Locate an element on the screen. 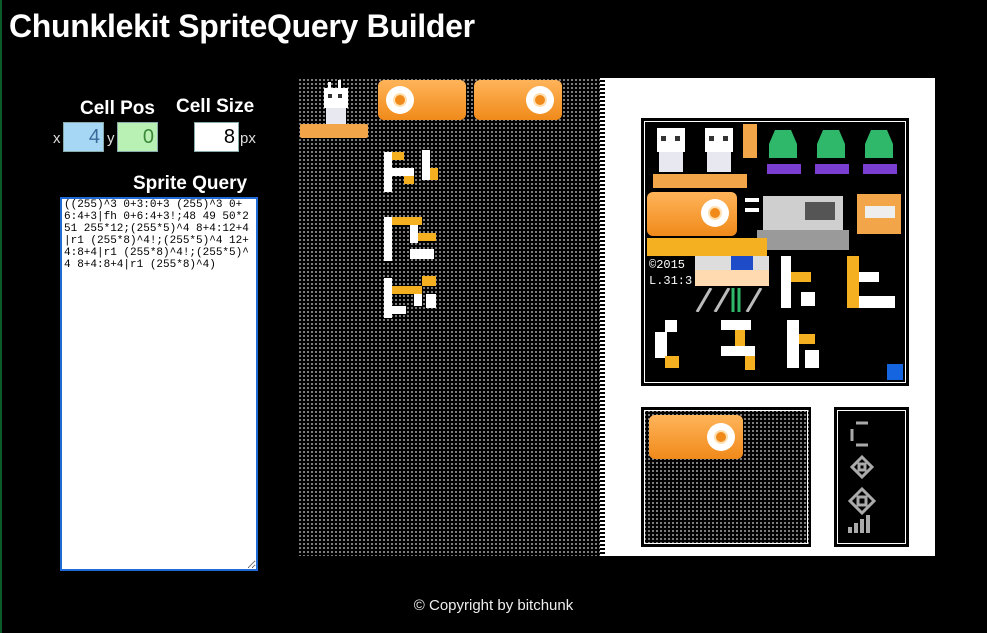 This screenshot has width=987, height=633. copyright-text-sprite: ©2015 is located at coordinates (667, 265).